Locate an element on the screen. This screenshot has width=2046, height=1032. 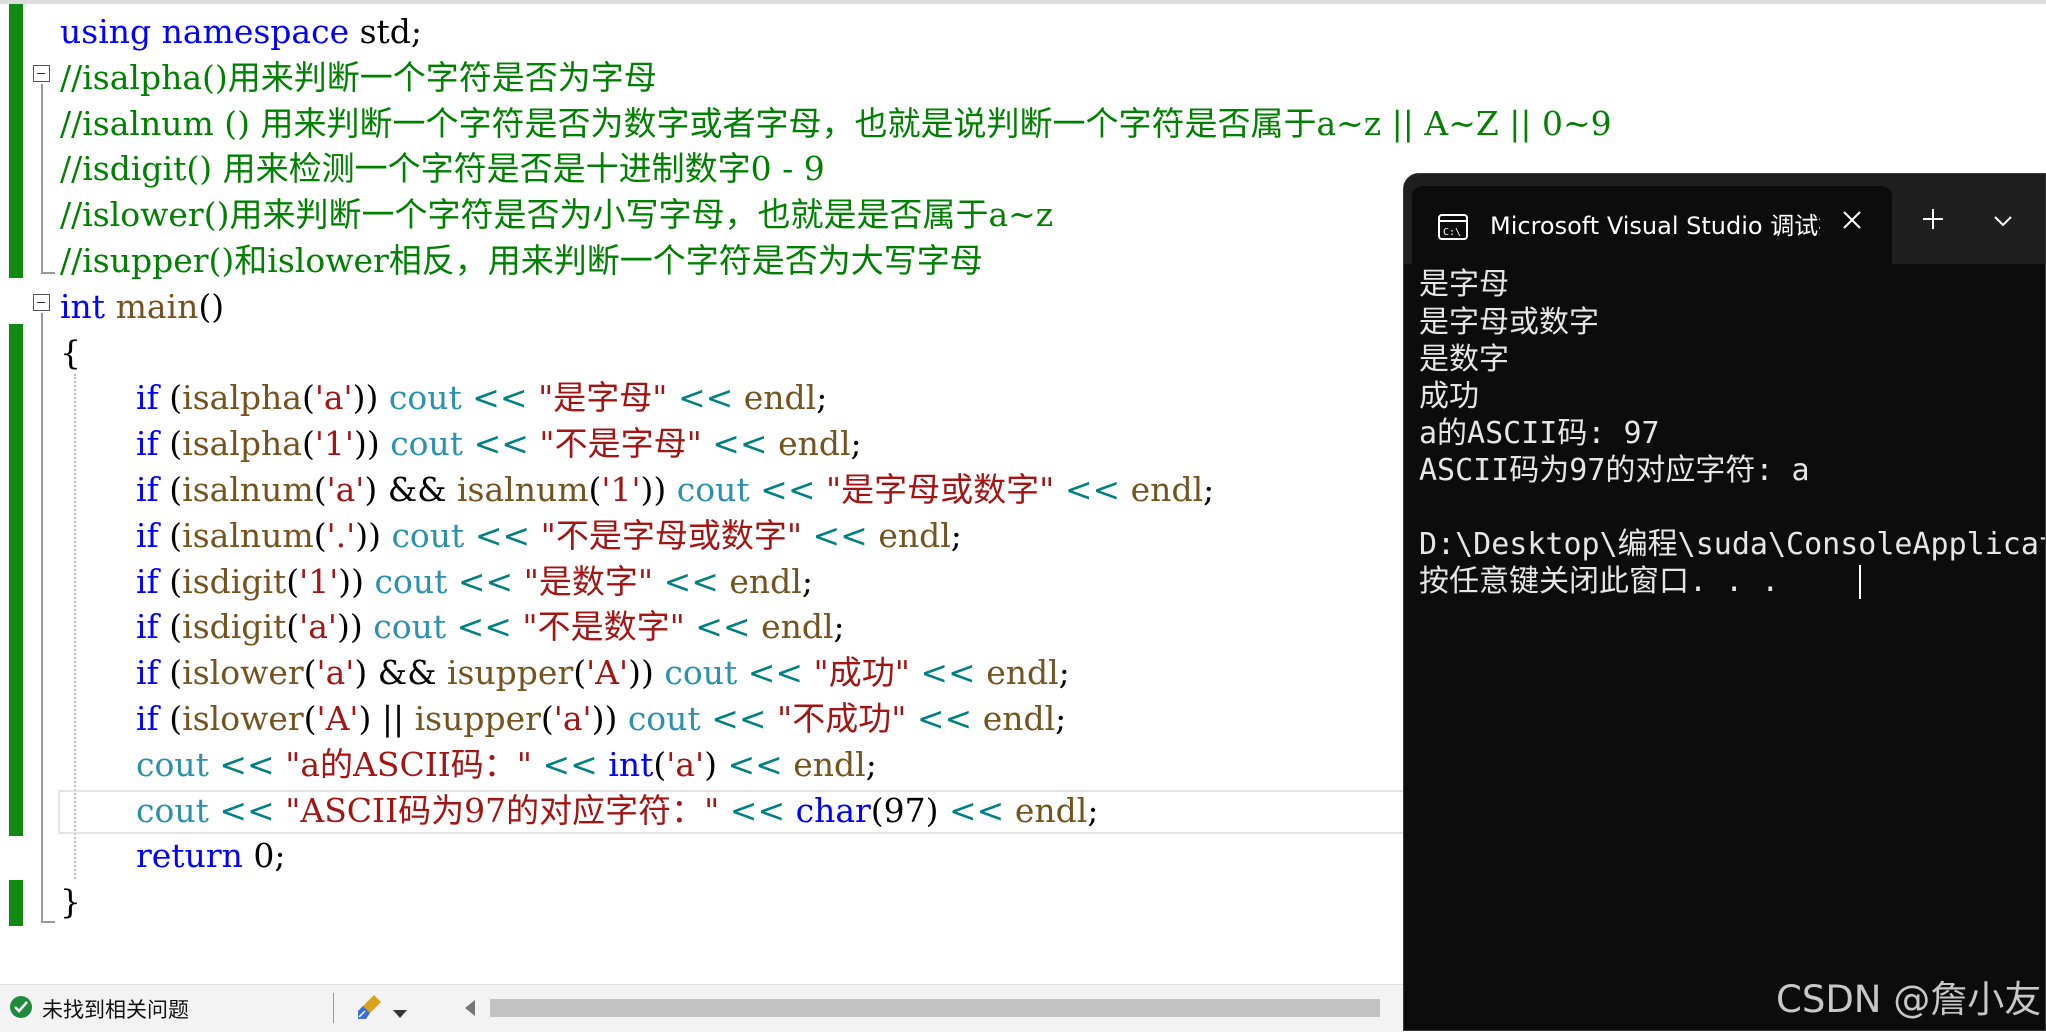
code-line: //isdigit() 用来检测一个字符是否是十进制数字0 - 9 is located at coordinates (442, 169).